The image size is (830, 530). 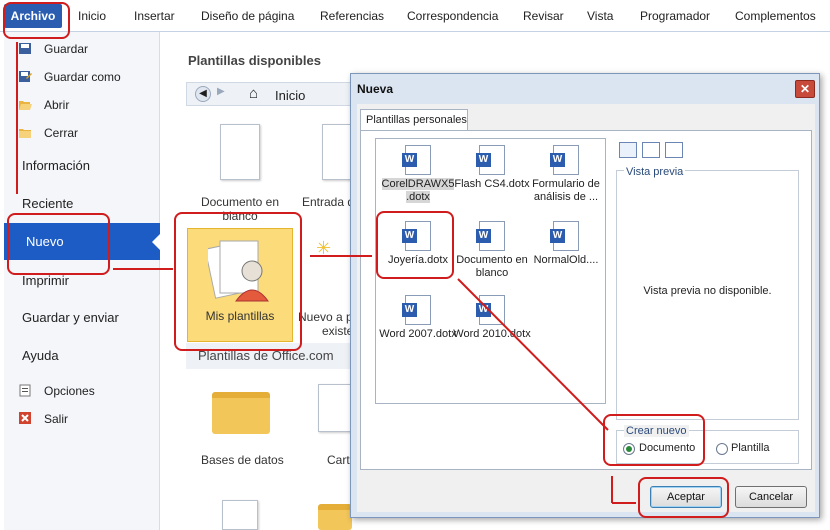 I want to click on nav-guardar-como-label: Guardar como, so click(x=82, y=77).